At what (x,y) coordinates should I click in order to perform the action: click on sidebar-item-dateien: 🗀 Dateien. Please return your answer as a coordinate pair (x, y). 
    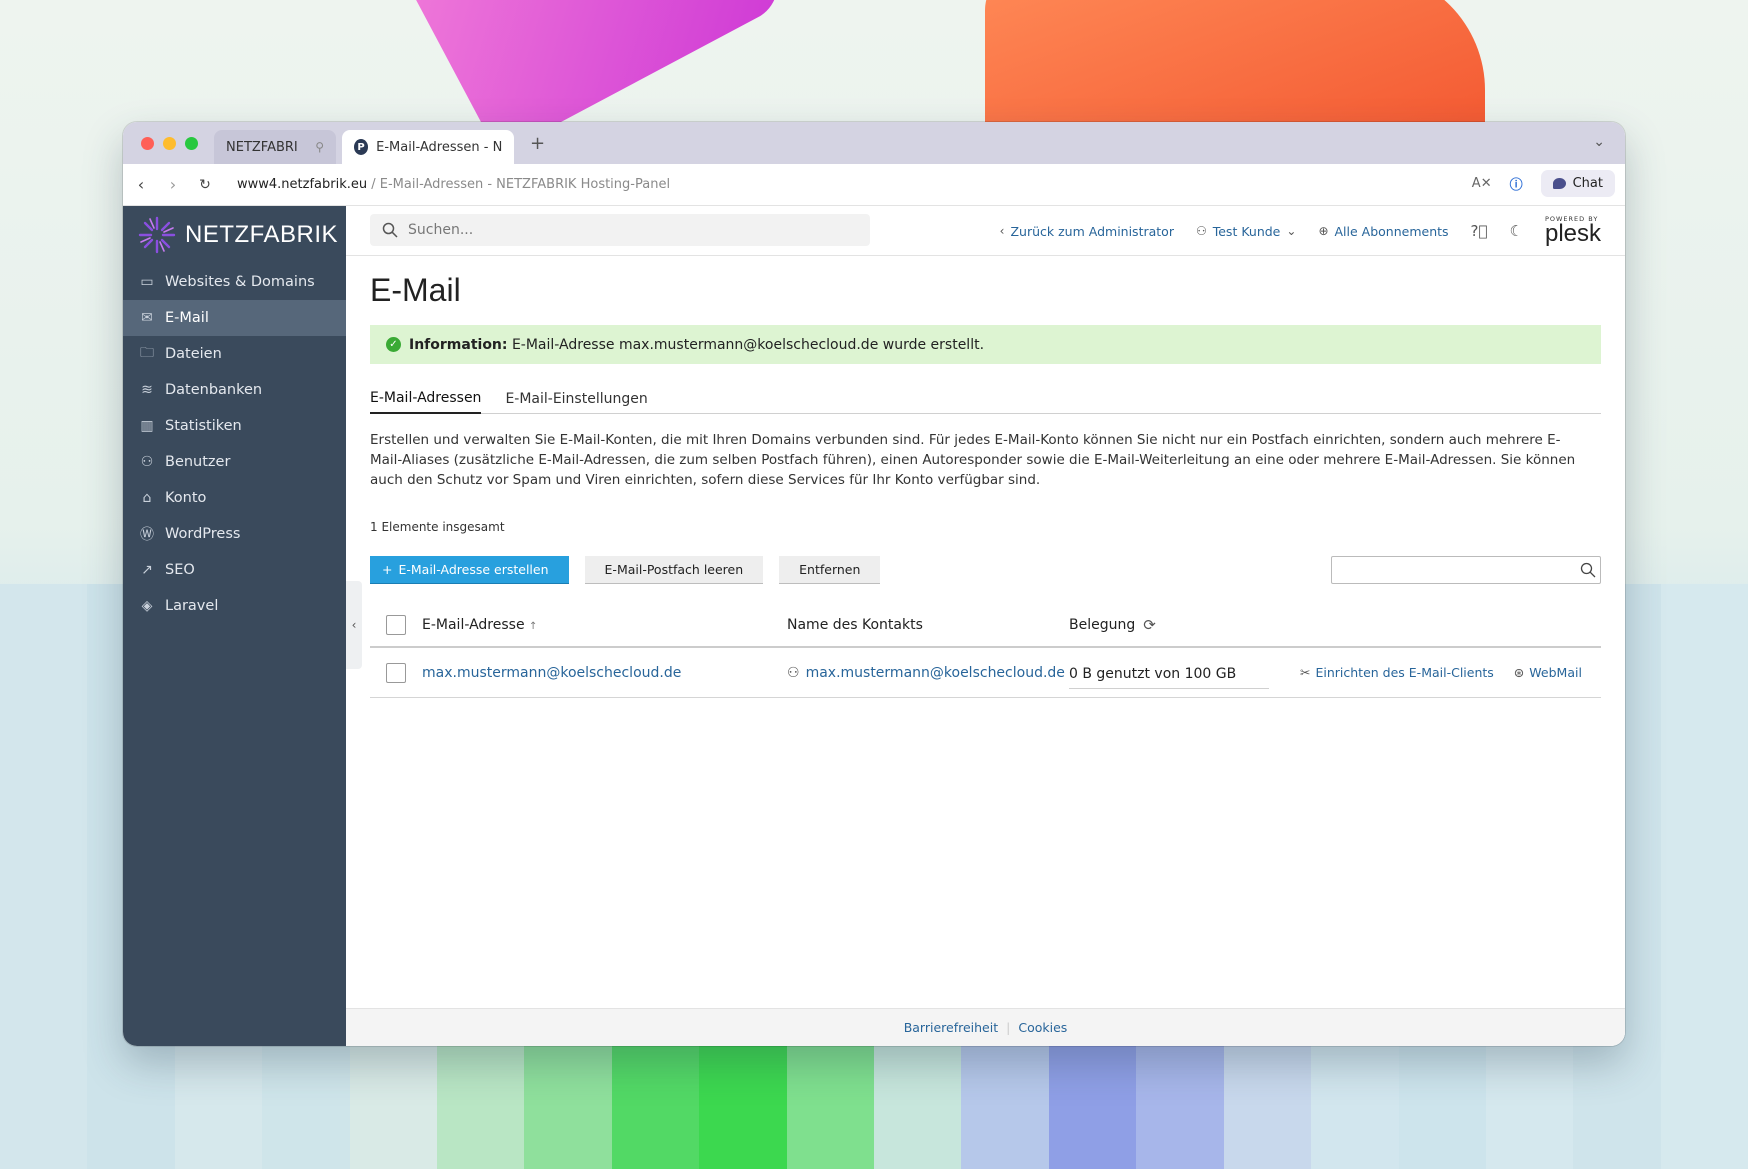
    Looking at the image, I should click on (234, 354).